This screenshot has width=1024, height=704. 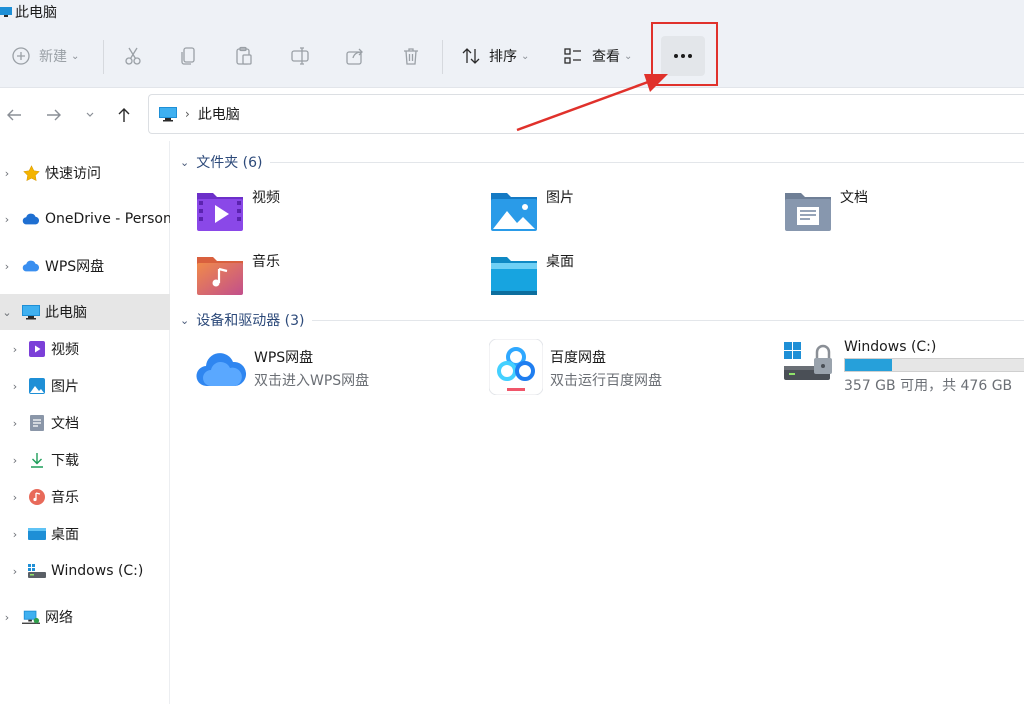 What do you see at coordinates (85, 349) in the screenshot?
I see `sidebar-item-videos: › 视频` at bounding box center [85, 349].